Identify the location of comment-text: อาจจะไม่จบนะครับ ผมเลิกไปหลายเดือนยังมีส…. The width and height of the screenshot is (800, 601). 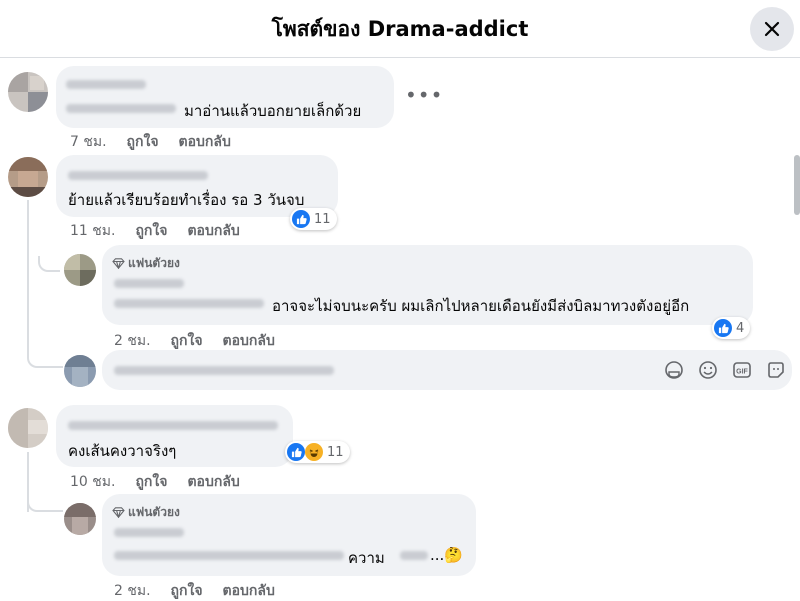
(481, 306).